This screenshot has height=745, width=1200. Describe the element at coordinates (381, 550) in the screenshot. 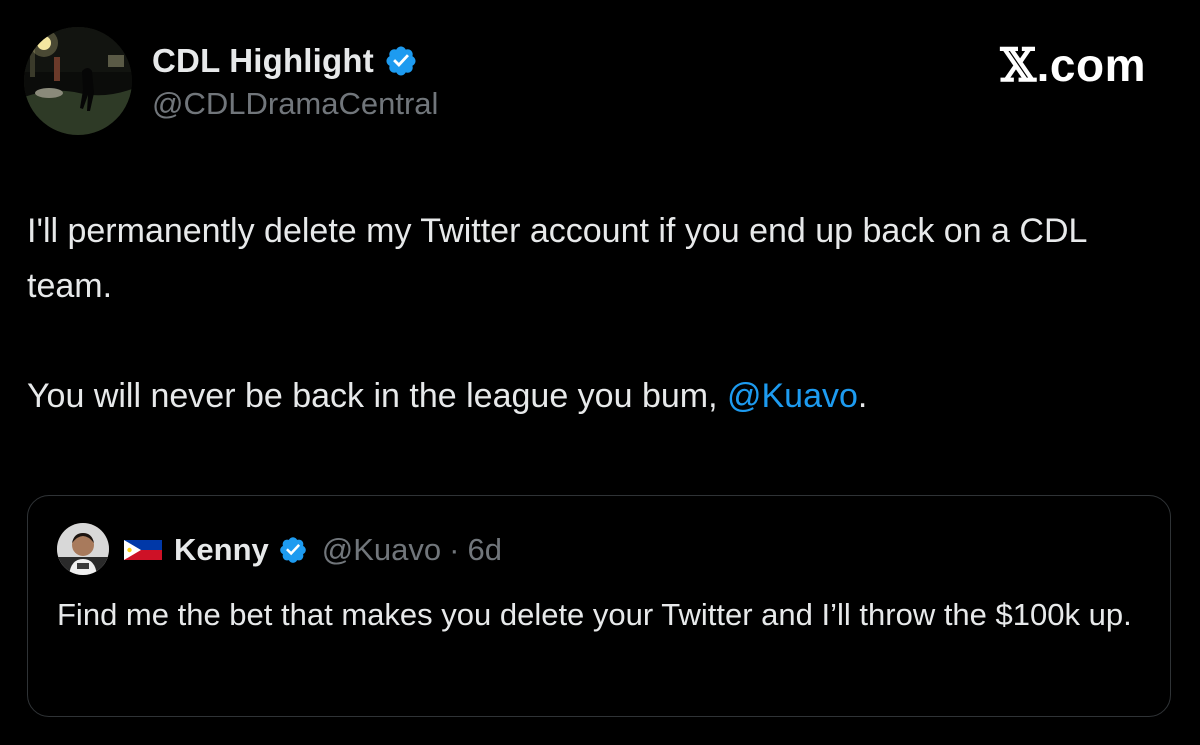

I see `quoted-handle: @Kuavo` at that location.